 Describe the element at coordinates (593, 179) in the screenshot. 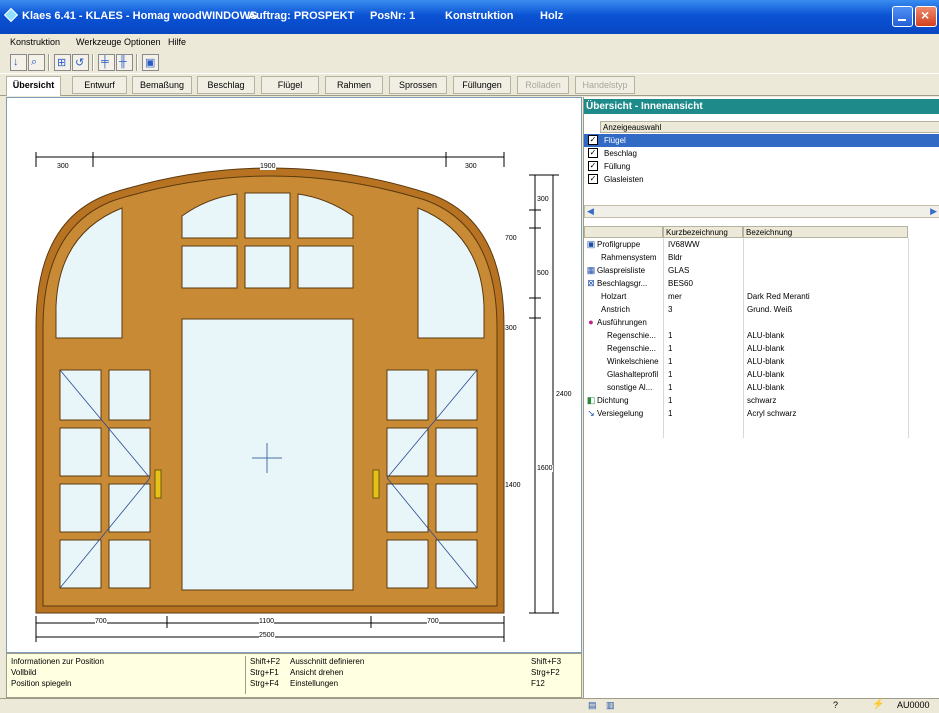

I see `checkbox-glasleisten: ✓` at that location.